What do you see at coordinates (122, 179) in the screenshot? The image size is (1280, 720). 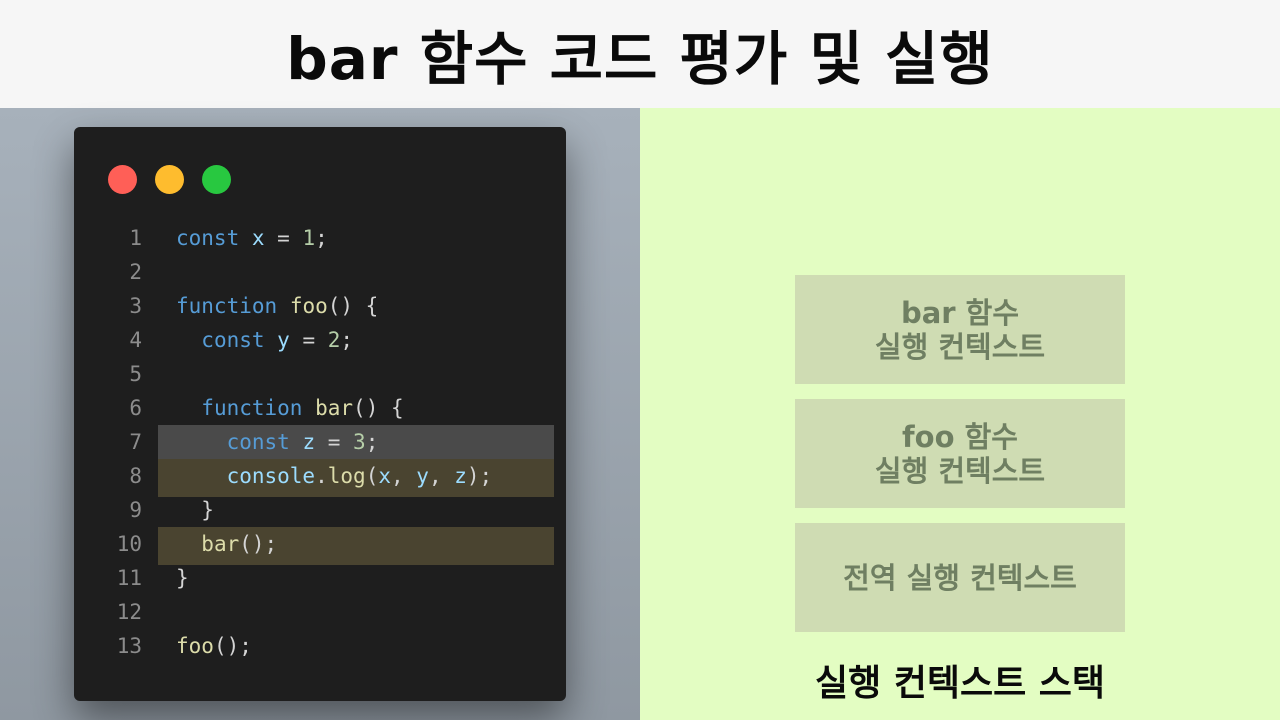 I see `close-dot-icon` at bounding box center [122, 179].